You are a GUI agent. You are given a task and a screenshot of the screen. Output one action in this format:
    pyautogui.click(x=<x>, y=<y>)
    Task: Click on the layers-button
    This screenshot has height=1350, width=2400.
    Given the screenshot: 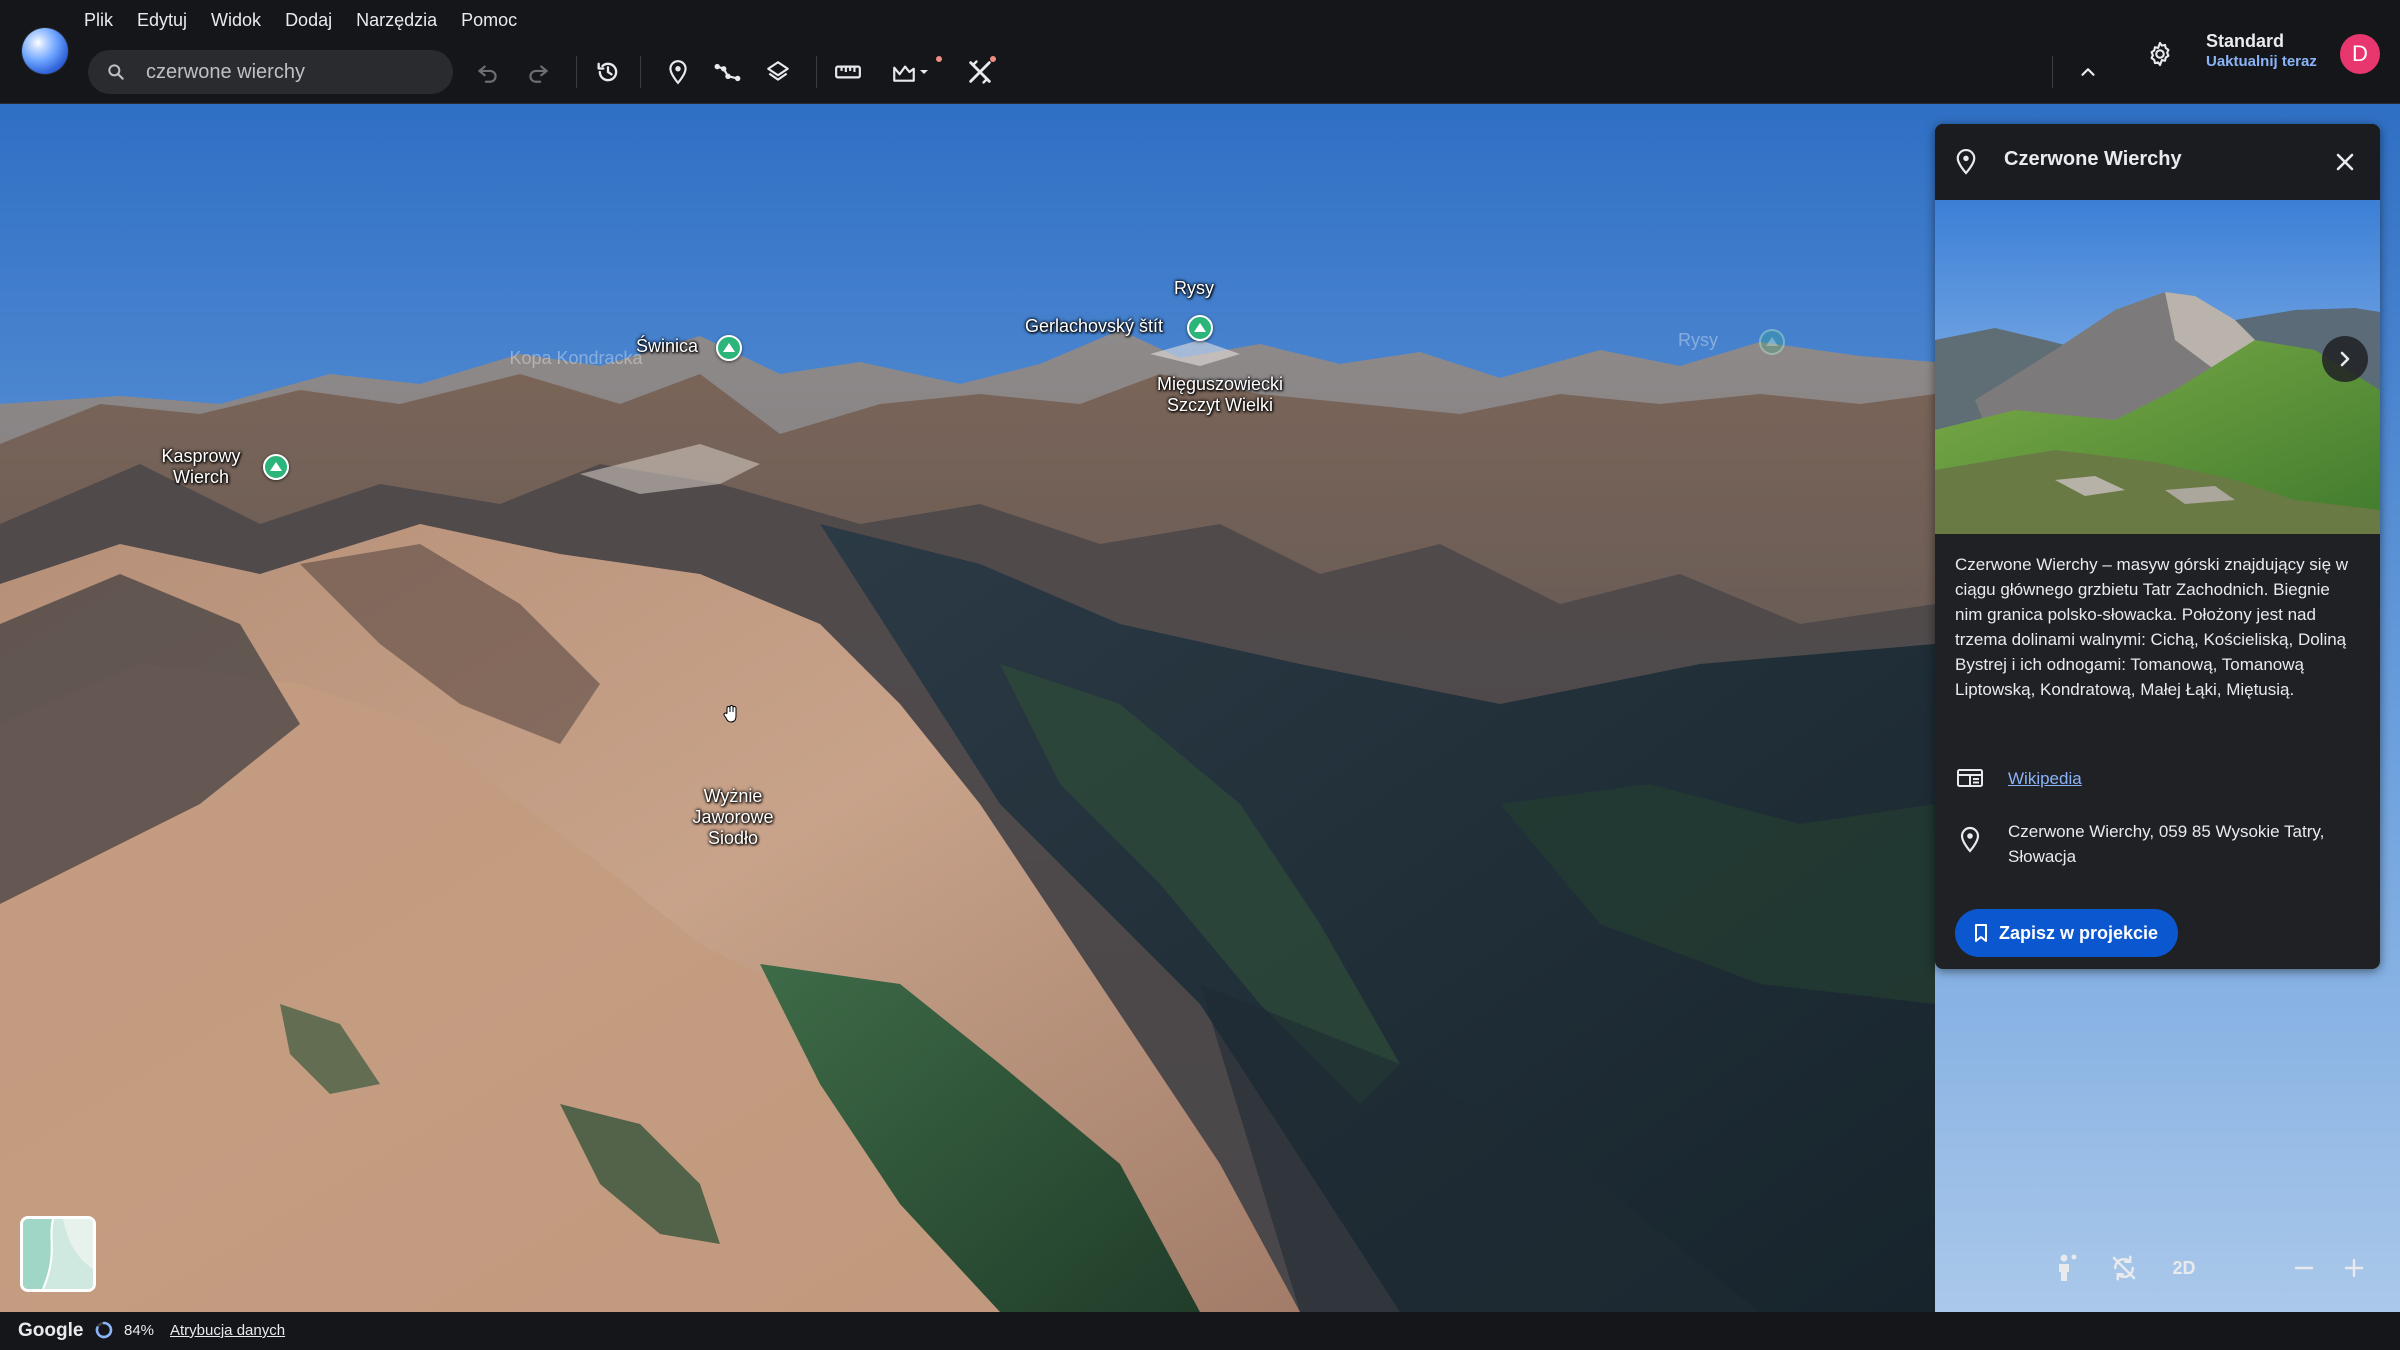 What is the action you would take?
    pyautogui.click(x=778, y=72)
    